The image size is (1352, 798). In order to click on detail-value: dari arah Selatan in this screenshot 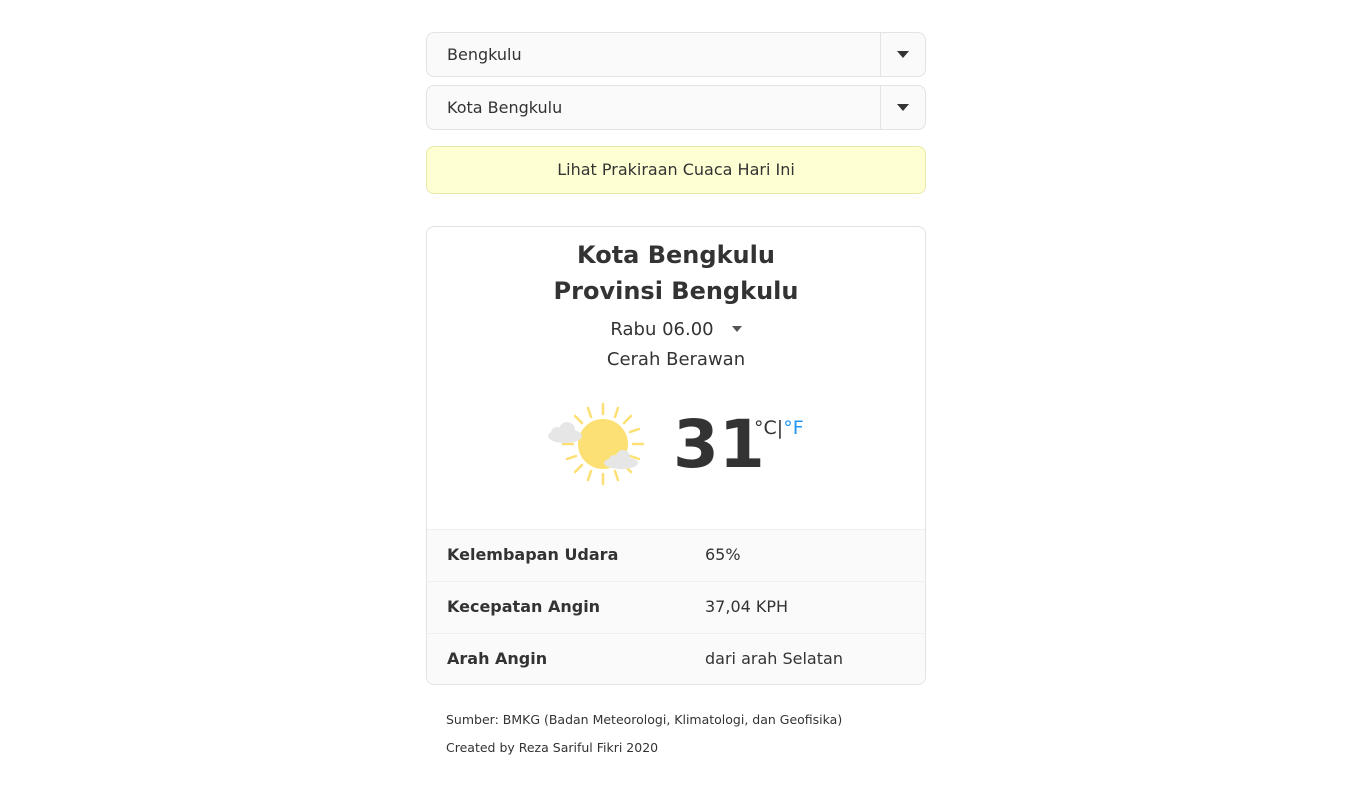, I will do `click(774, 658)`.